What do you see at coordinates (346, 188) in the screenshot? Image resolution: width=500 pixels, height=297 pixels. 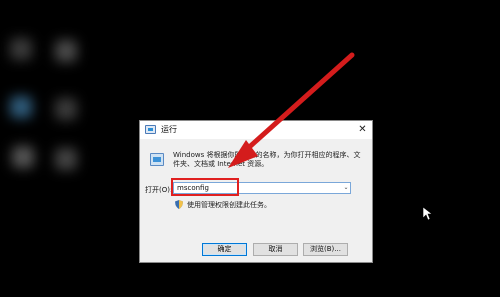 I see `dropdown-arrow-icon: ⌄` at bounding box center [346, 188].